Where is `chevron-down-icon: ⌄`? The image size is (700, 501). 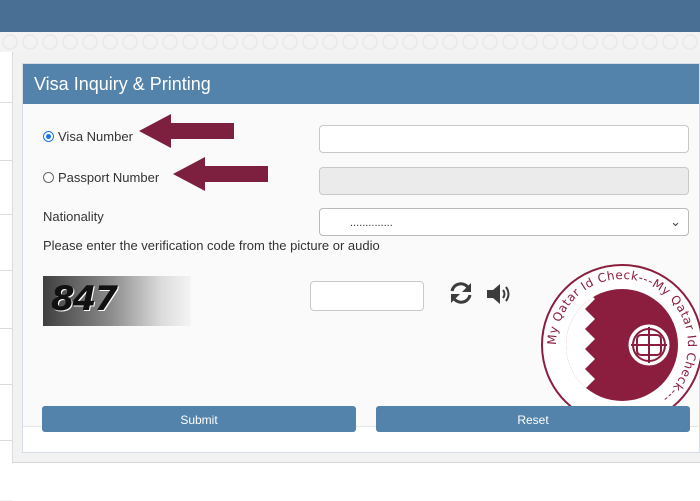
chevron-down-icon: ⌄ is located at coordinates (675, 221).